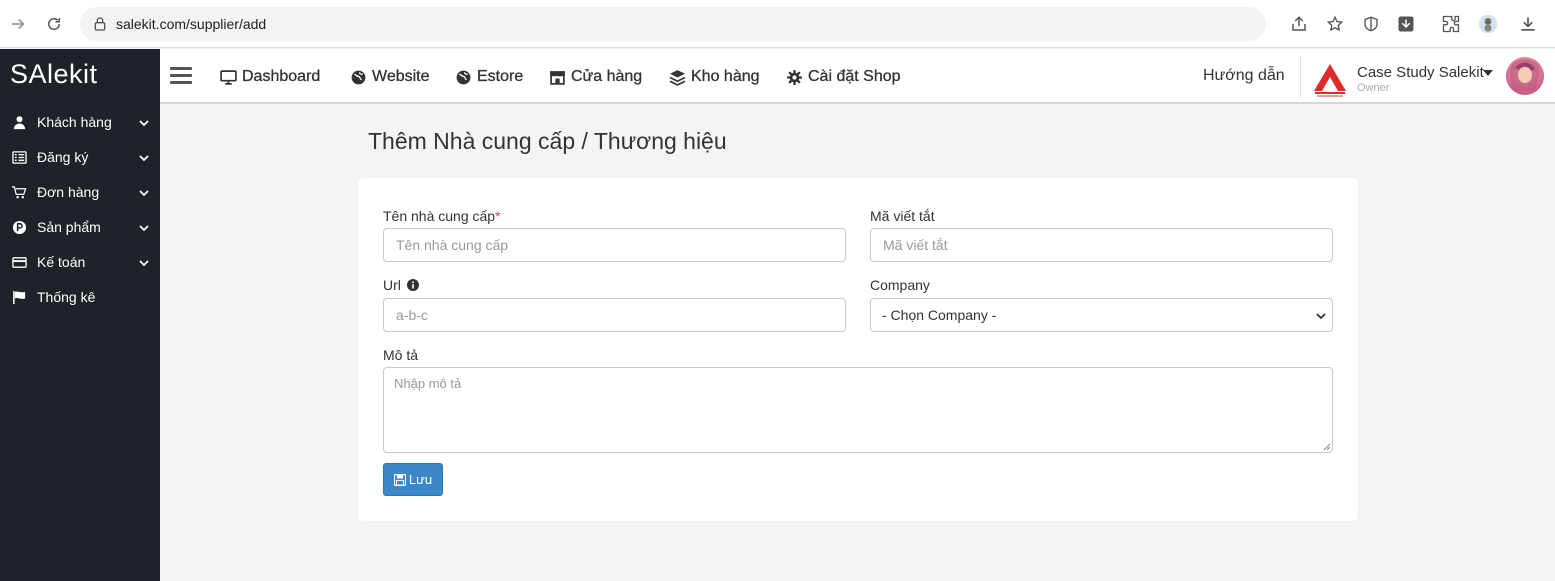 The width and height of the screenshot is (1555, 581). What do you see at coordinates (1244, 76) in the screenshot?
I see `guide-link: Hướng dẫn` at bounding box center [1244, 76].